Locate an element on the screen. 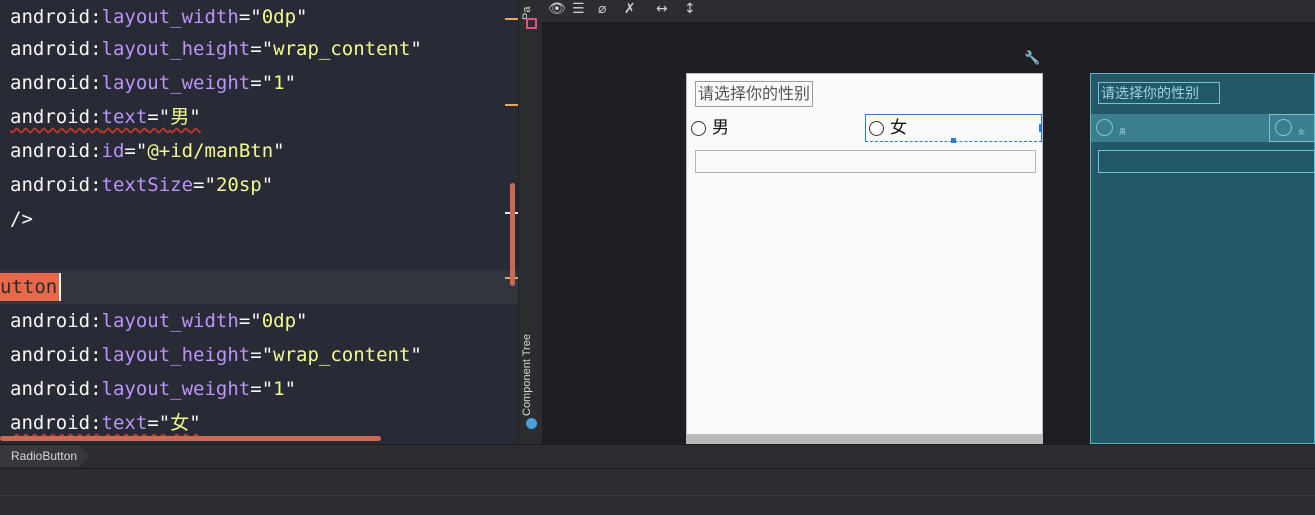 The height and width of the screenshot is (515, 1315). radio-male: 男 is located at coordinates (710, 128).